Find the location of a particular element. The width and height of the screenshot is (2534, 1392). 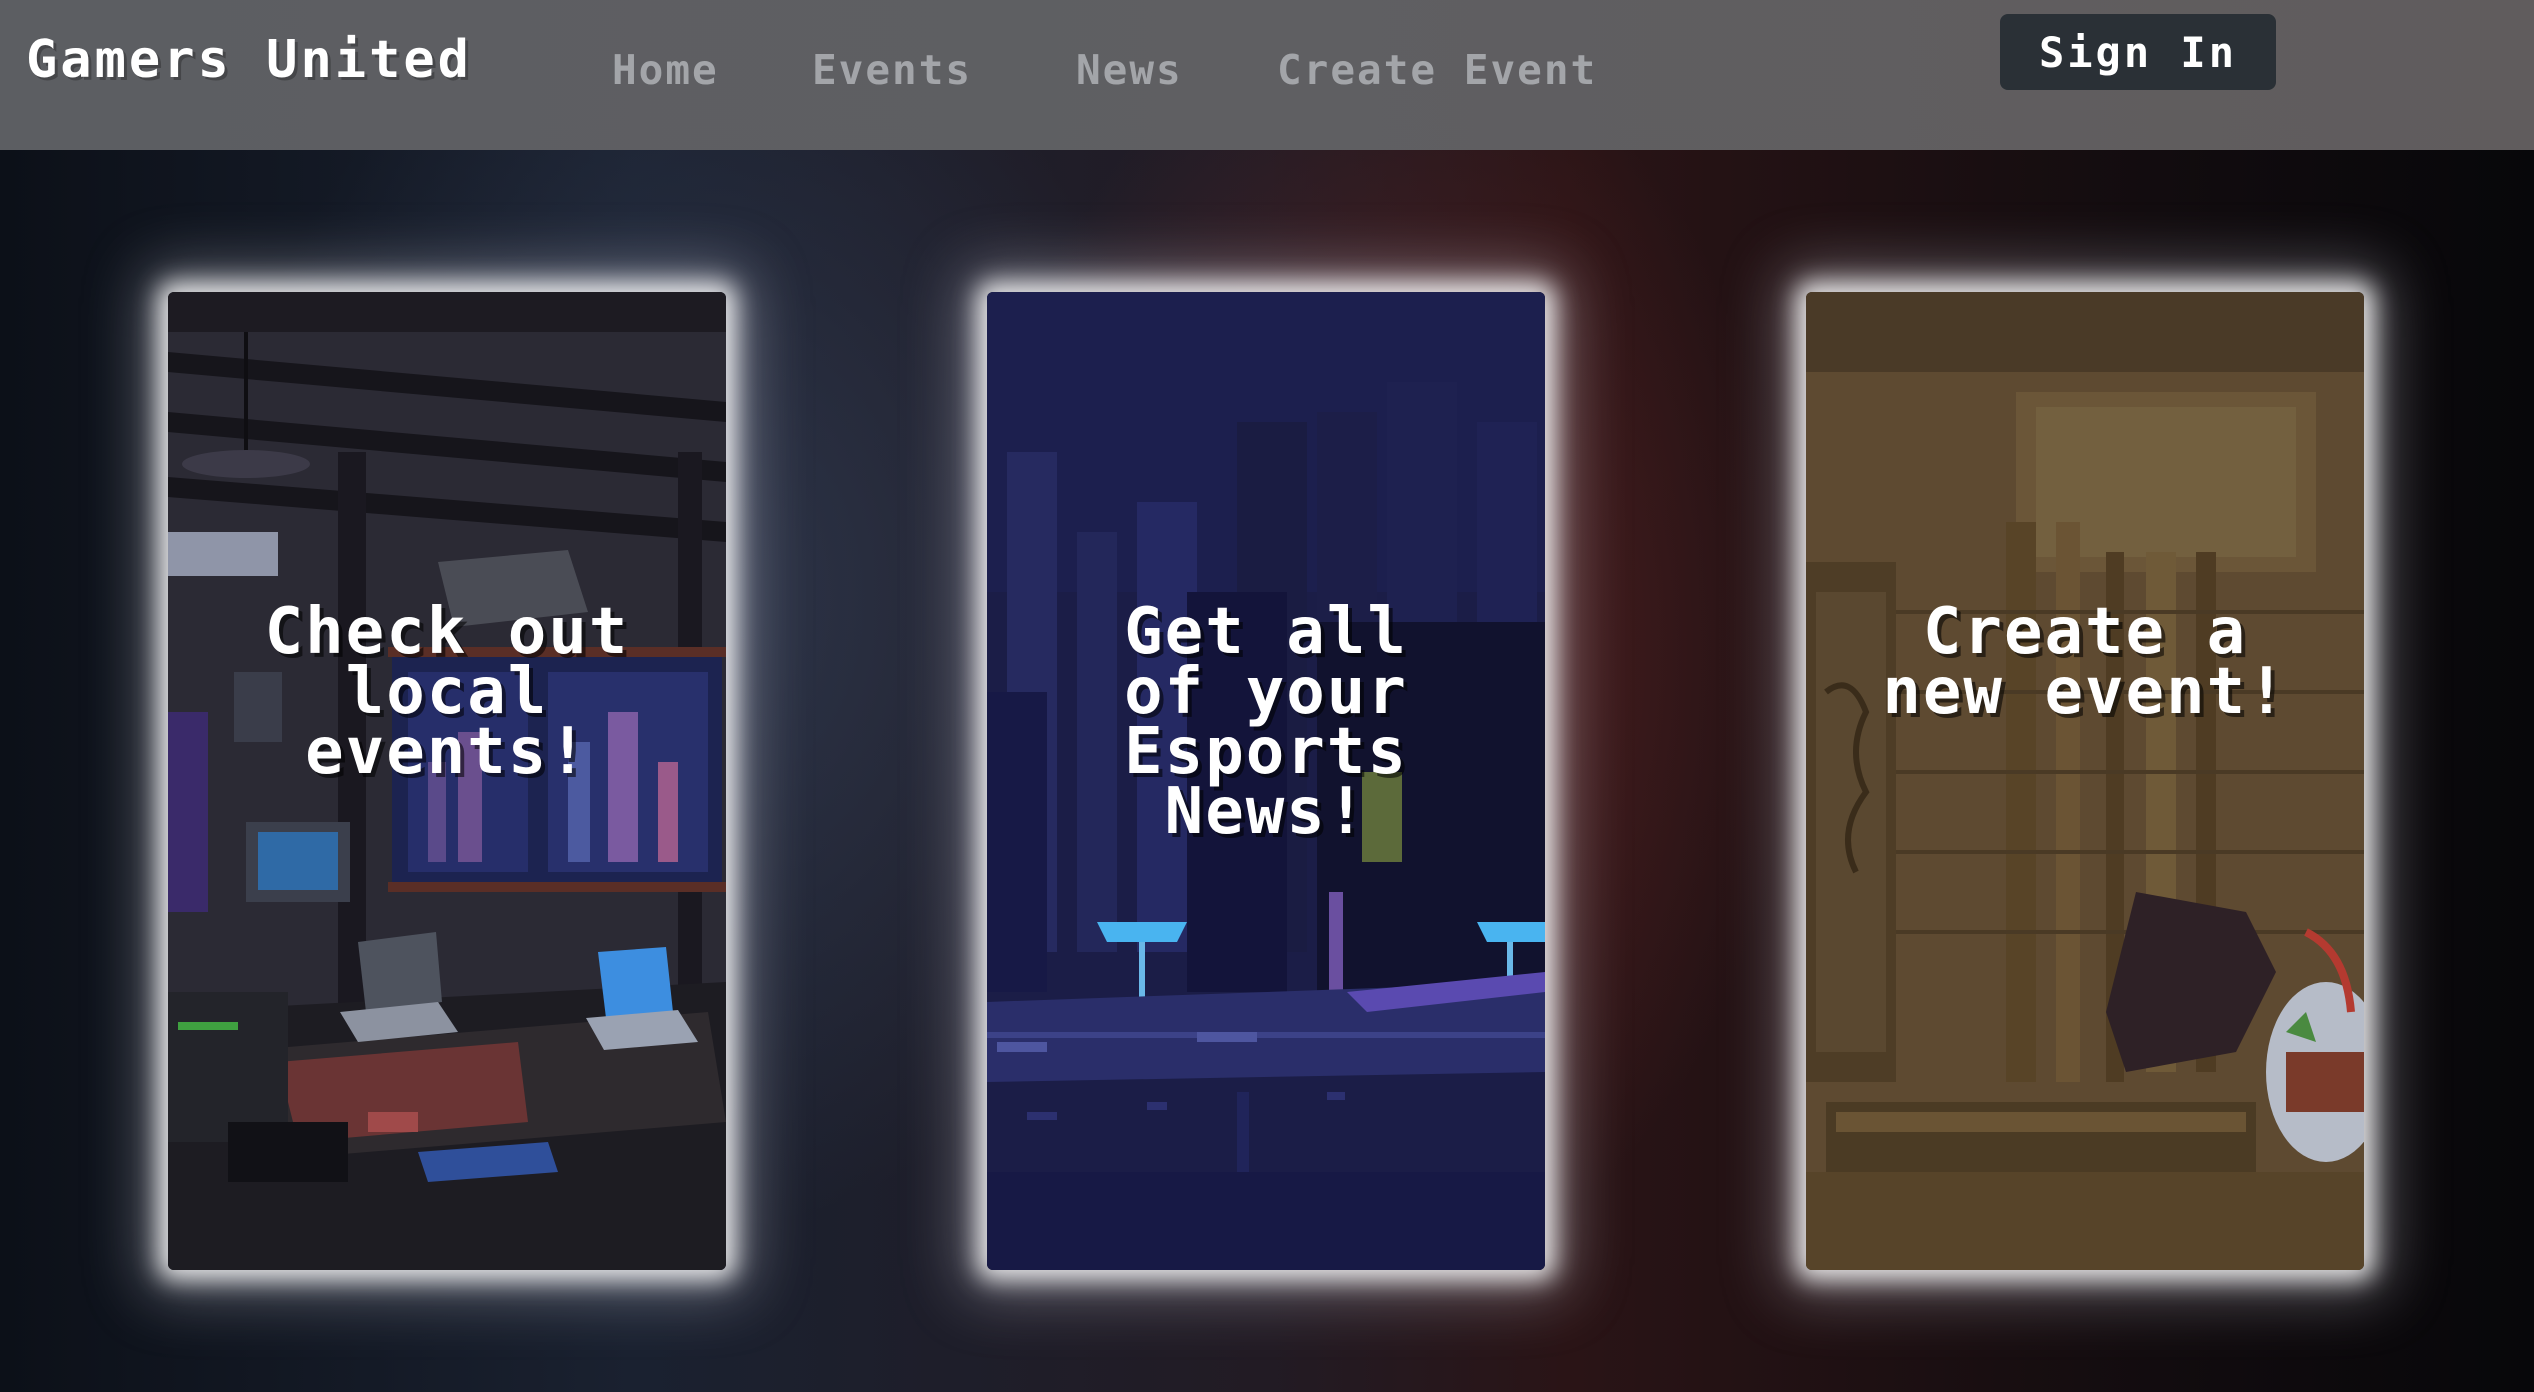

card-local-events-text: Check out local events! is located at coordinates (447, 692).